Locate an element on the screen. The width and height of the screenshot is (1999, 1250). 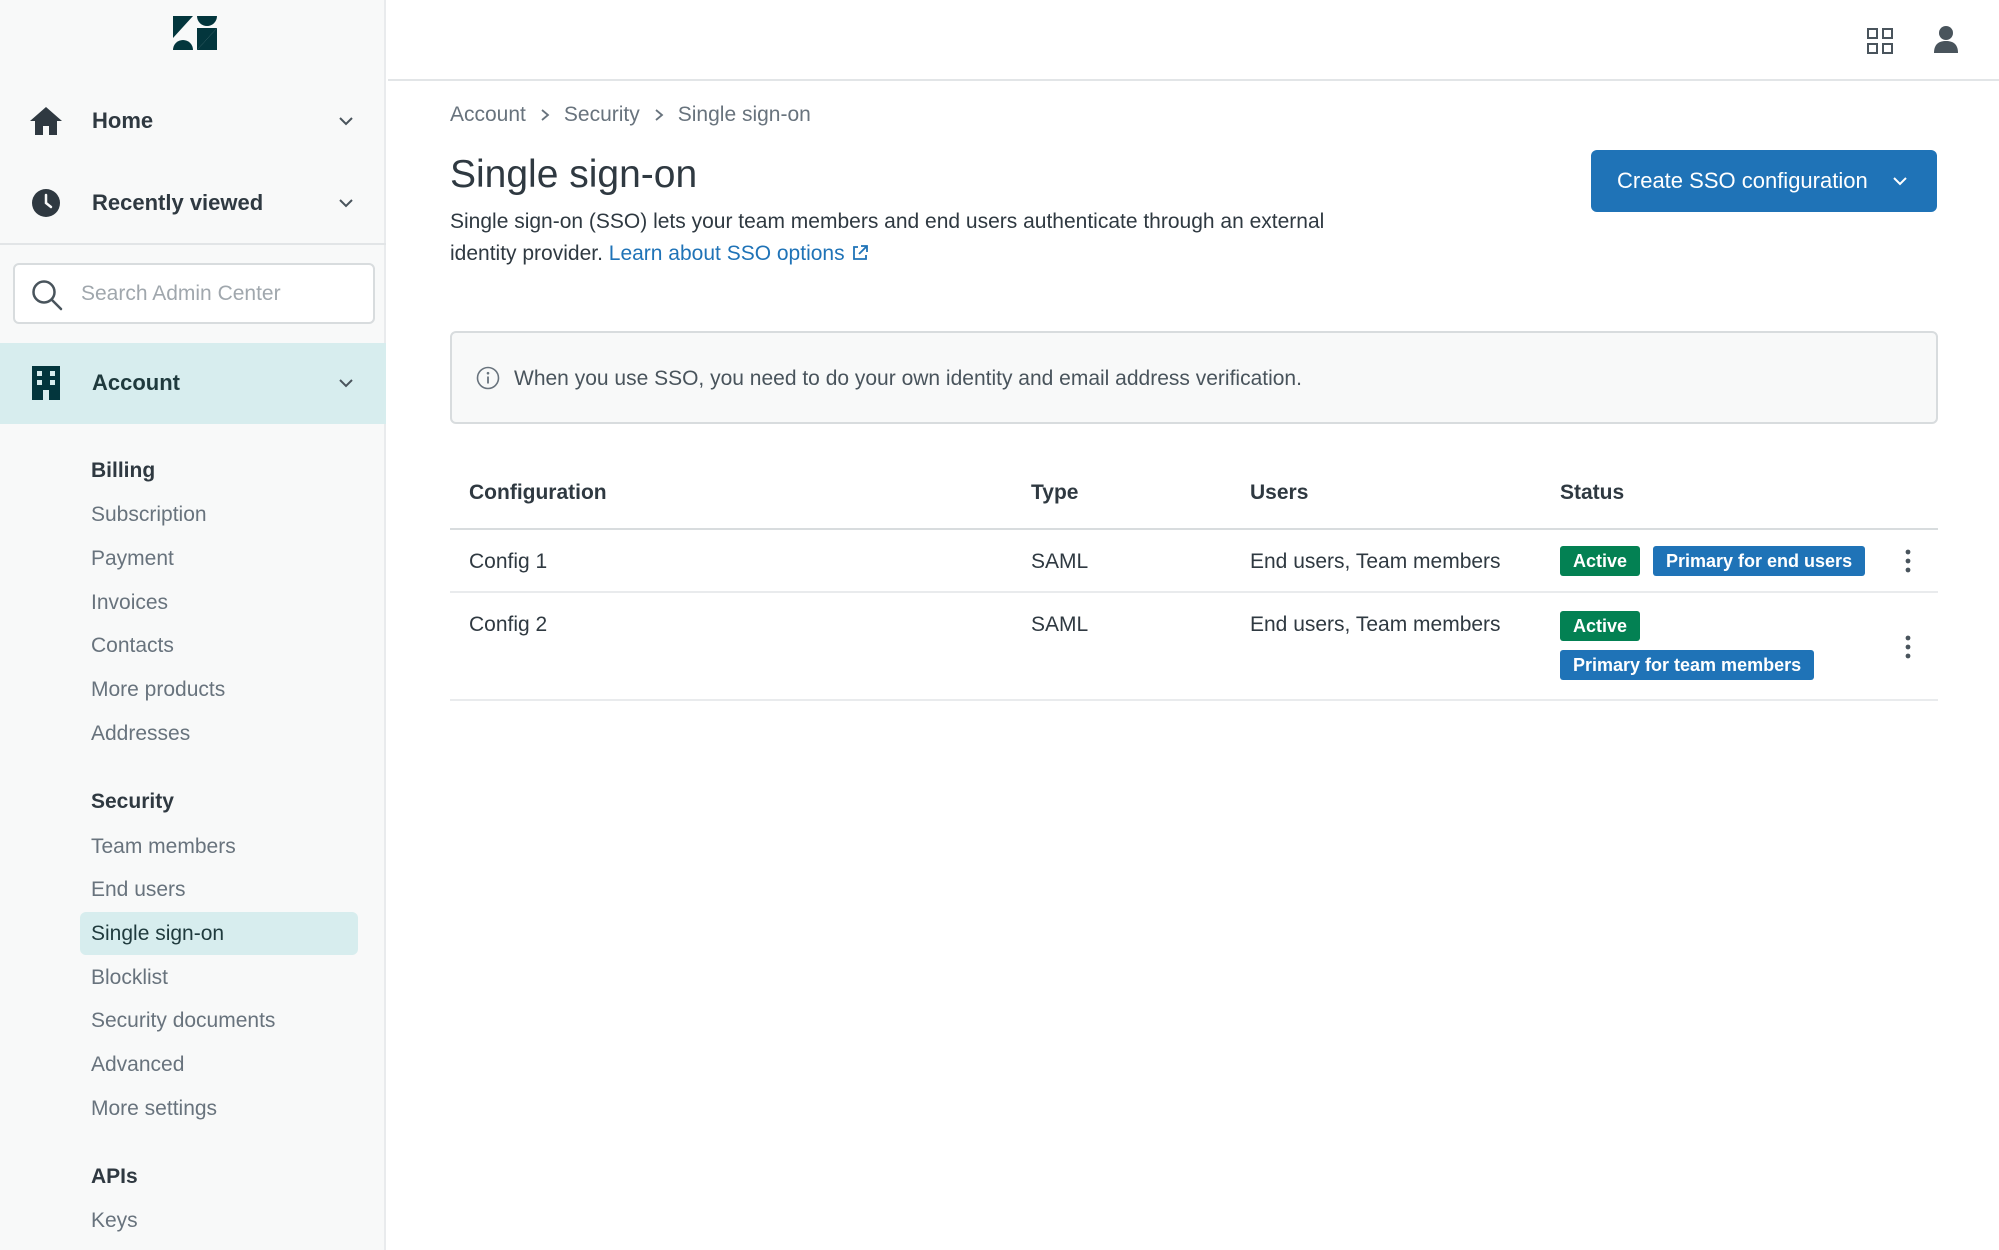
breadcrumb: Account Security Single sign-on is located at coordinates (630, 115).